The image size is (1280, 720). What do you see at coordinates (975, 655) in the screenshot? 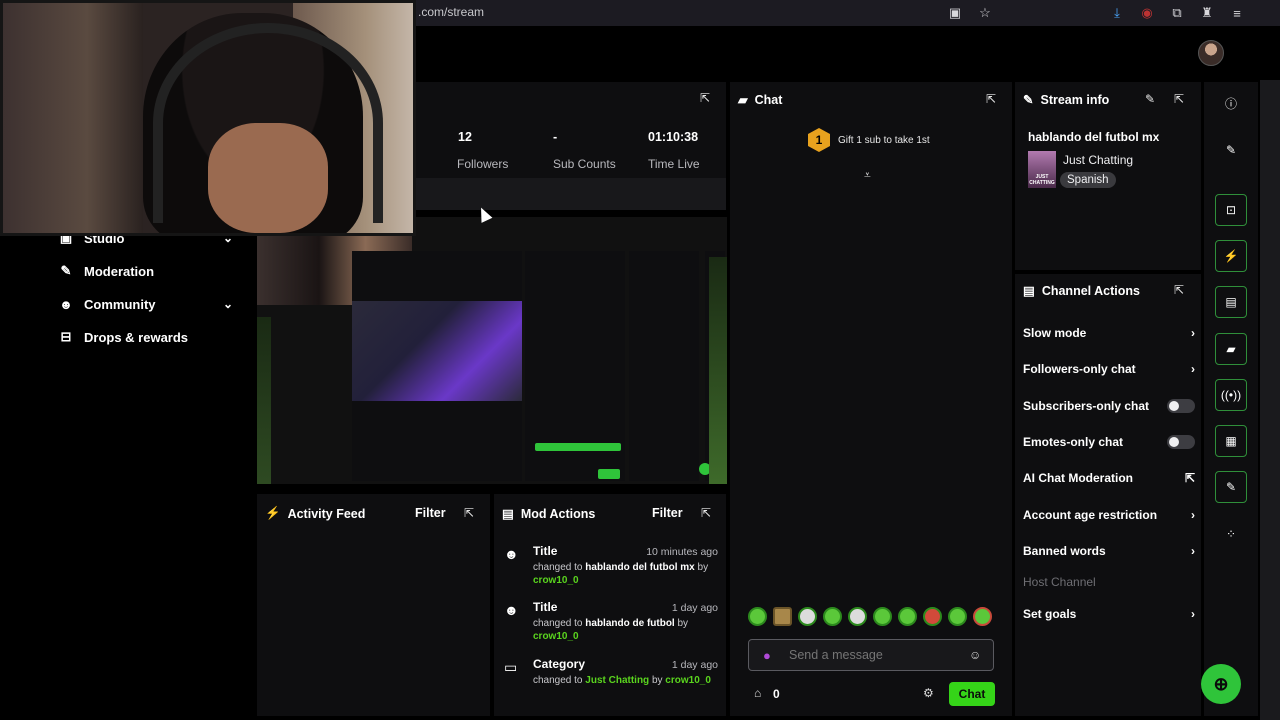
I see `emoji-icon: ☺` at bounding box center [975, 655].